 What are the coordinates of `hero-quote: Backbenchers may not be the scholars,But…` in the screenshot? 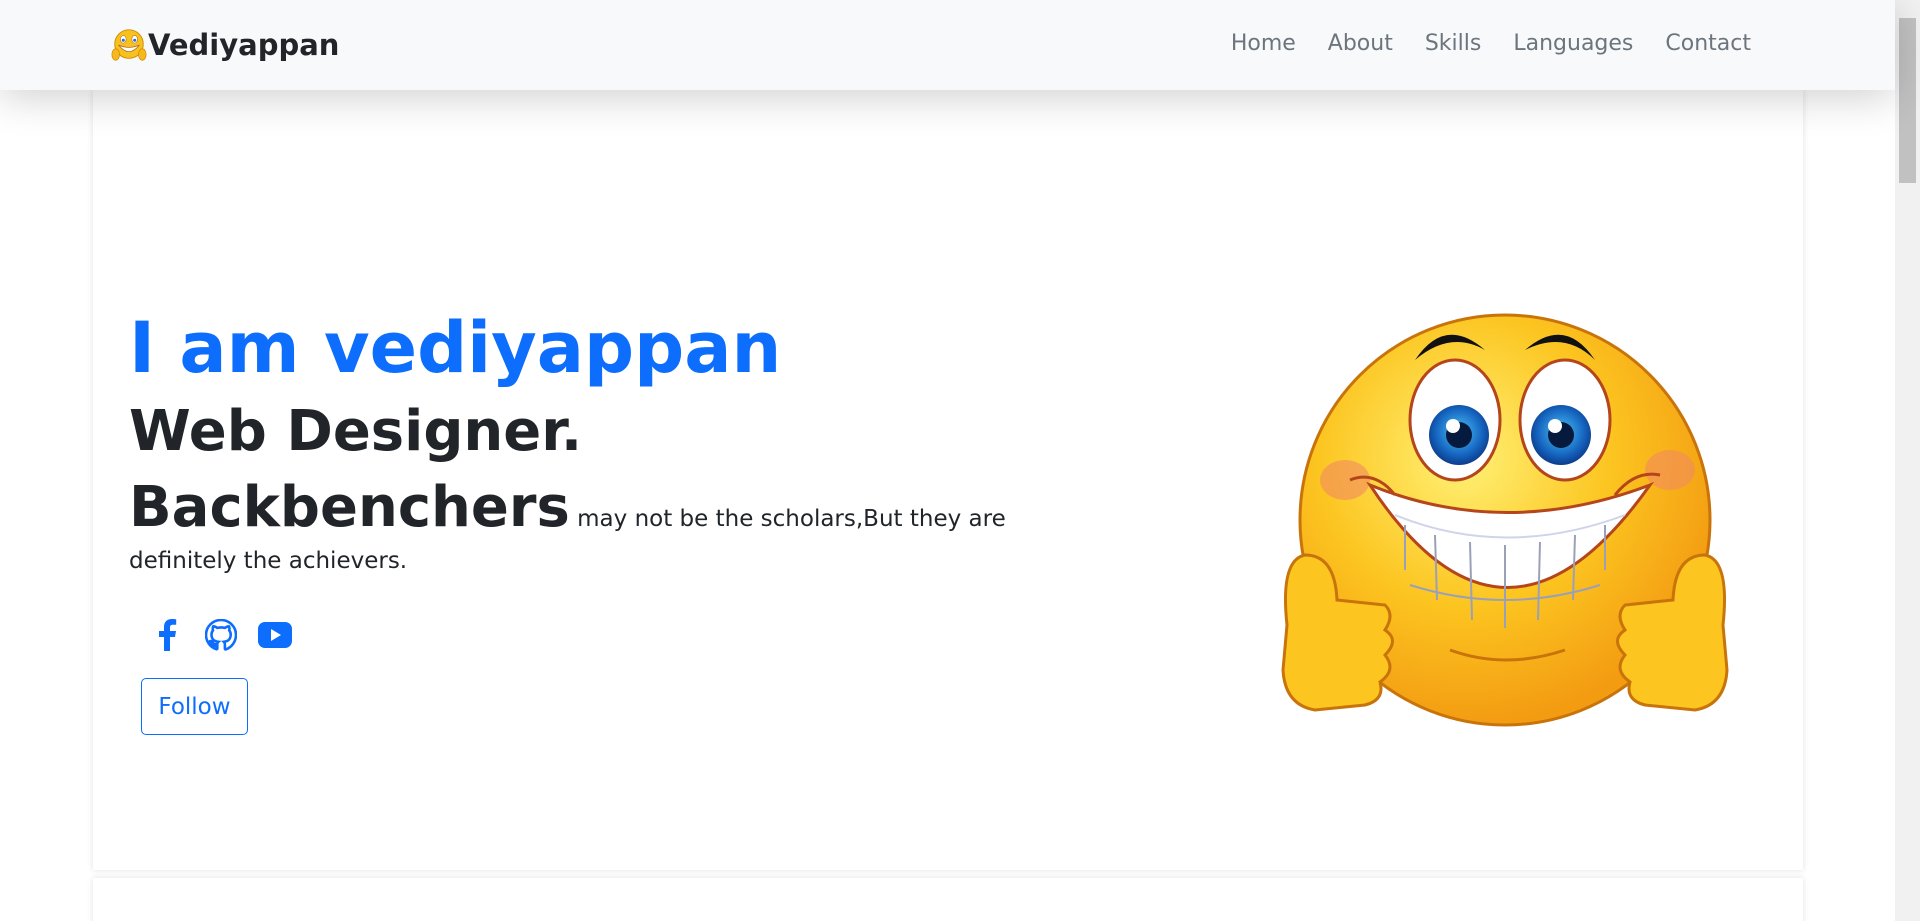 It's located at (609, 527).